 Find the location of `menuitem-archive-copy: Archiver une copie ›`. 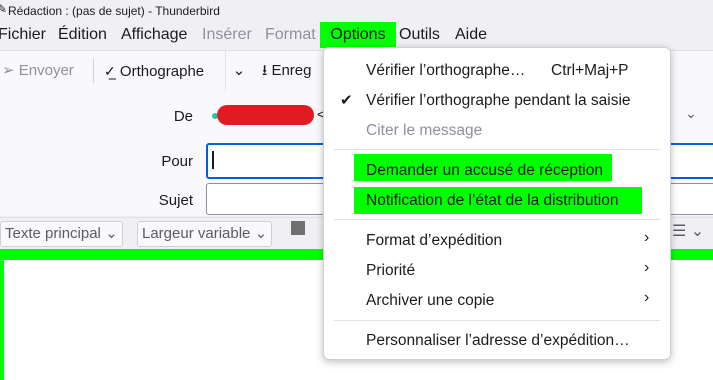

menuitem-archive-copy: Archiver une copie › is located at coordinates (497, 301).